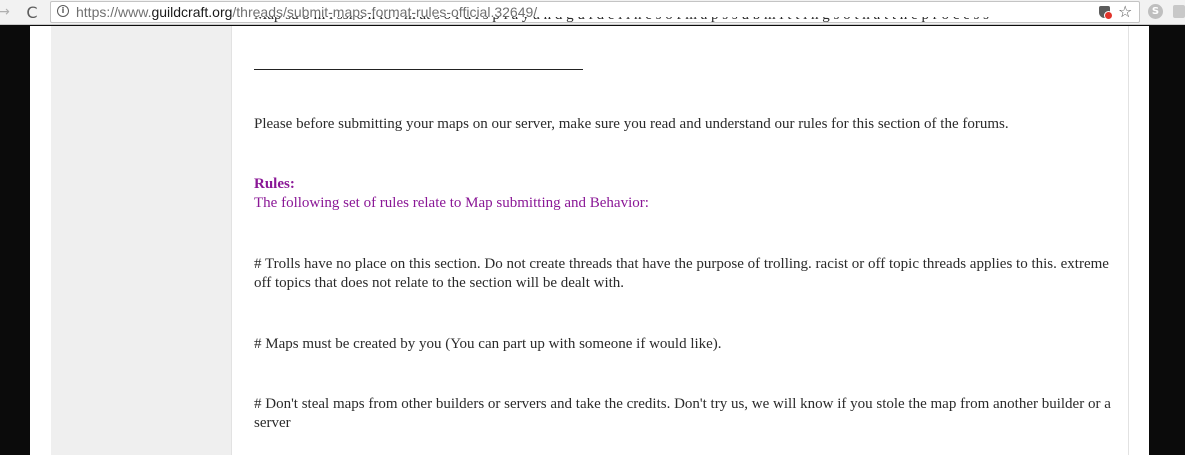 Image resolution: width=1185 pixels, height=455 pixels. What do you see at coordinates (1125, 12) in the screenshot?
I see `bookmark-star-icon: ☆` at bounding box center [1125, 12].